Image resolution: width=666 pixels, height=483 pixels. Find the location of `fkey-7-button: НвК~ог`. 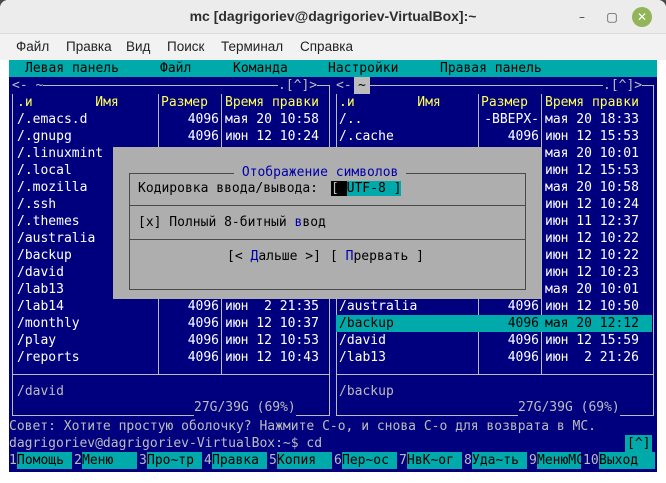

fkey-7-button: НвК~ог is located at coordinates (434, 460).